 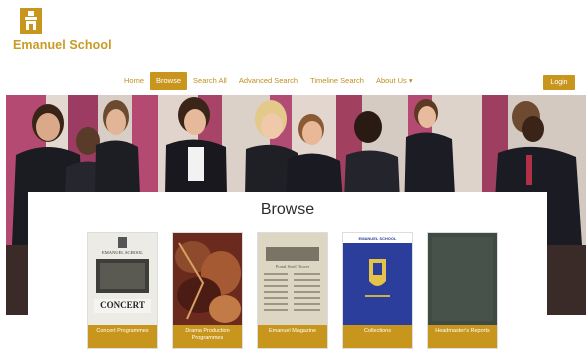 I want to click on nav-search-all: Search All, so click(x=210, y=81).